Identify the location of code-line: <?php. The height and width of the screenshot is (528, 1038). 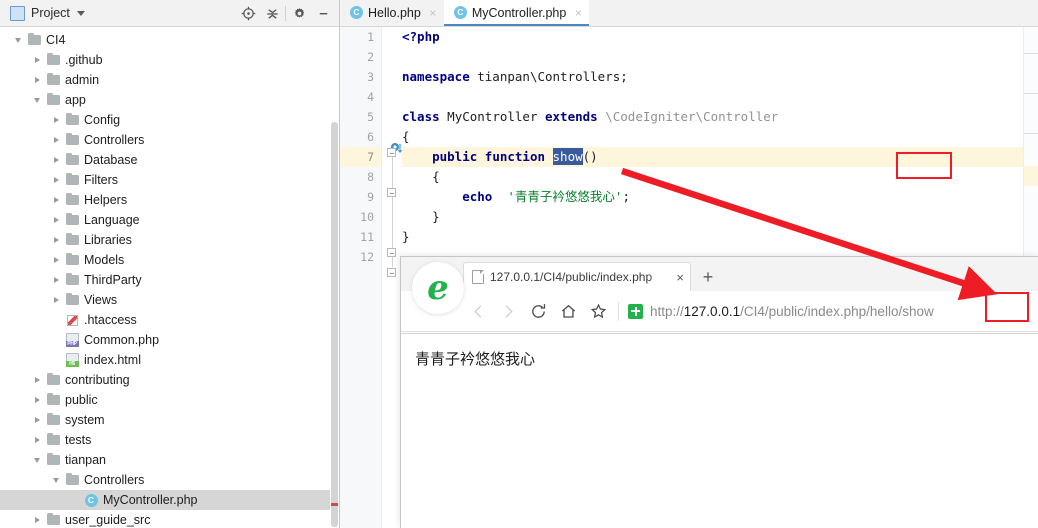
(712, 37).